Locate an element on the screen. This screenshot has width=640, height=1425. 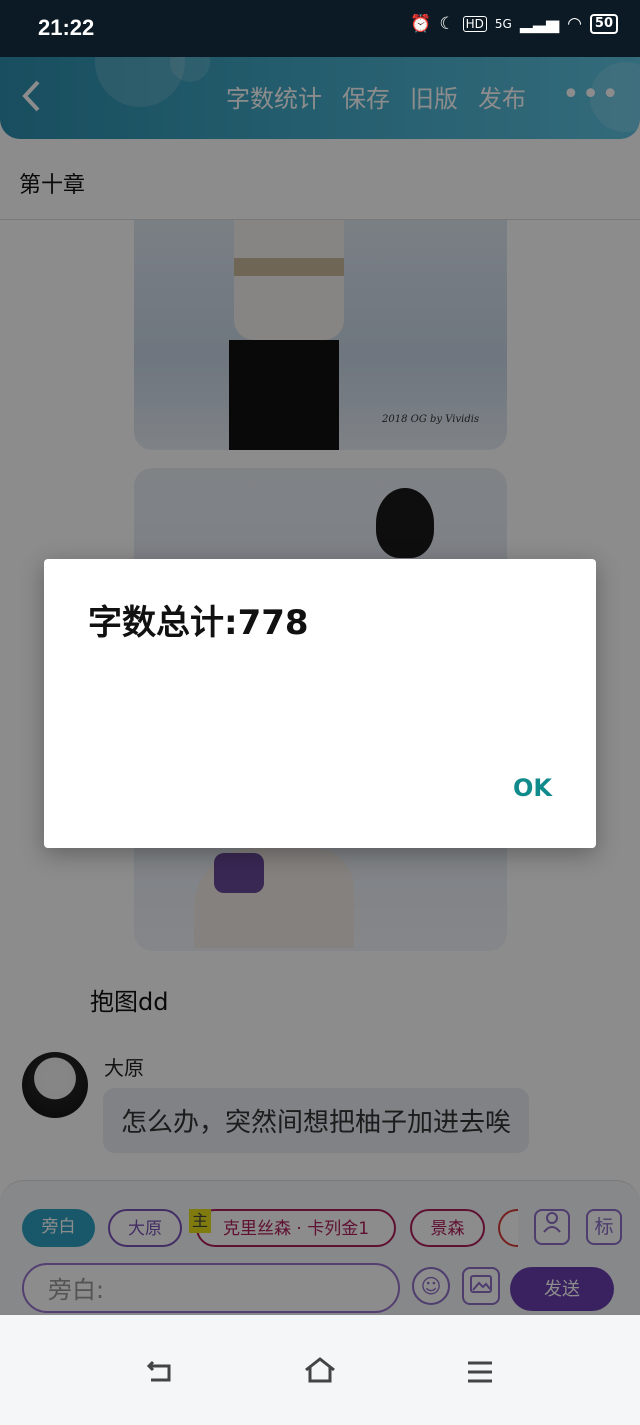
status-bar: 21:22 ⏰ ☾ HD 5G ▂▃▅ ◠ 50 is located at coordinates (320, 28).